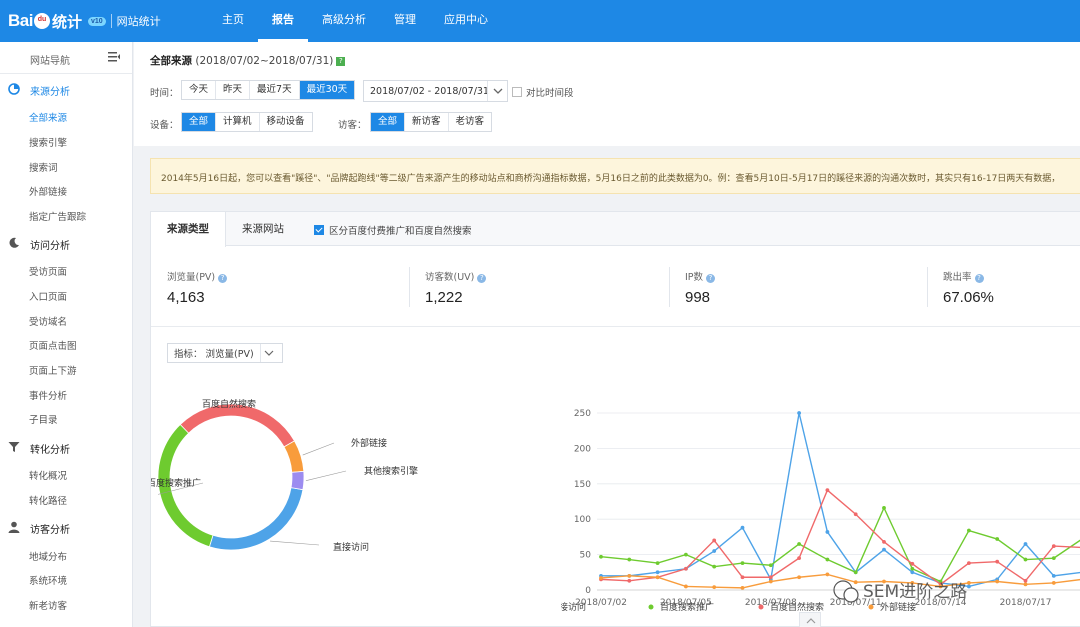 Image resolution: width=1080 pixels, height=627 pixels. I want to click on device-mobile-button: 移动设备, so click(286, 122).